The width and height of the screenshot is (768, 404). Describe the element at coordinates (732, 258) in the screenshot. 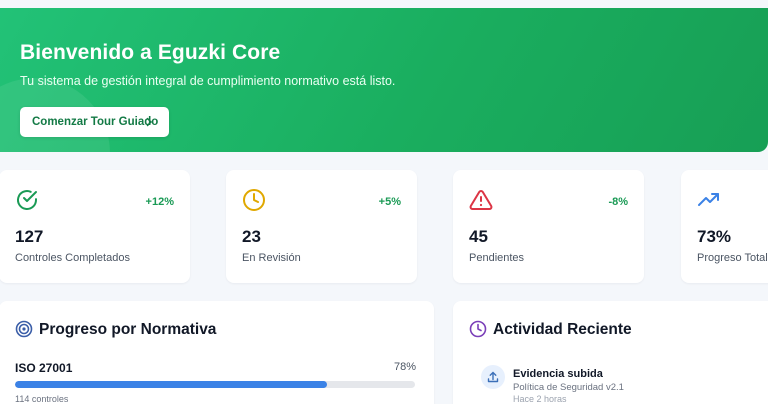

I see `stat-label: Progreso Total` at that location.